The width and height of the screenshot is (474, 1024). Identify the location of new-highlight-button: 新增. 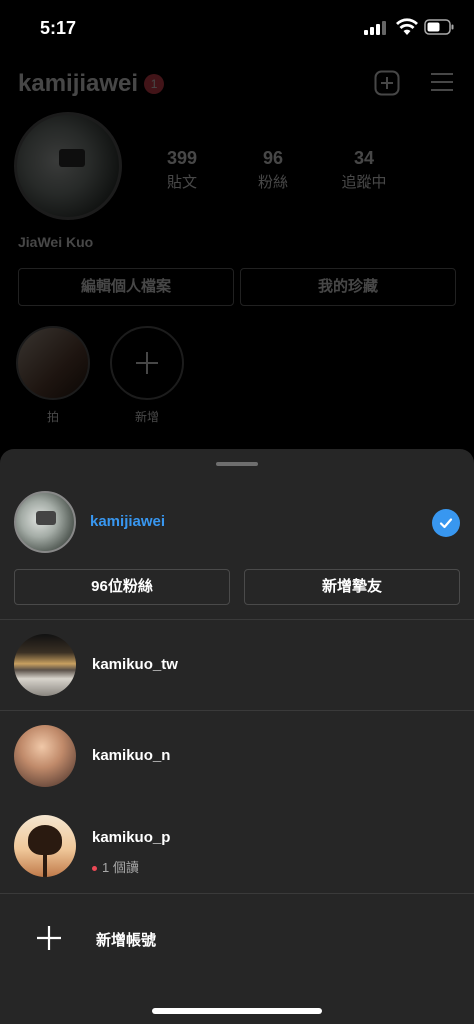
(147, 375).